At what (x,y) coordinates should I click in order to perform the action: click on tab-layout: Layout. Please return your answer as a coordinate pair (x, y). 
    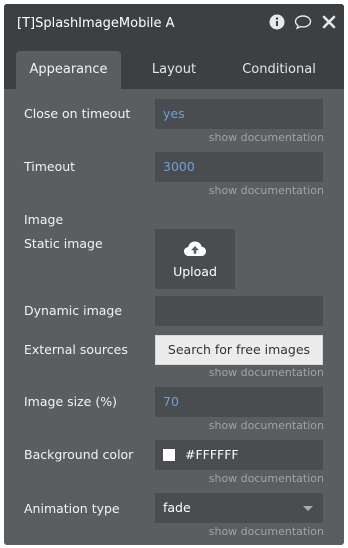
    Looking at the image, I should click on (174, 70).